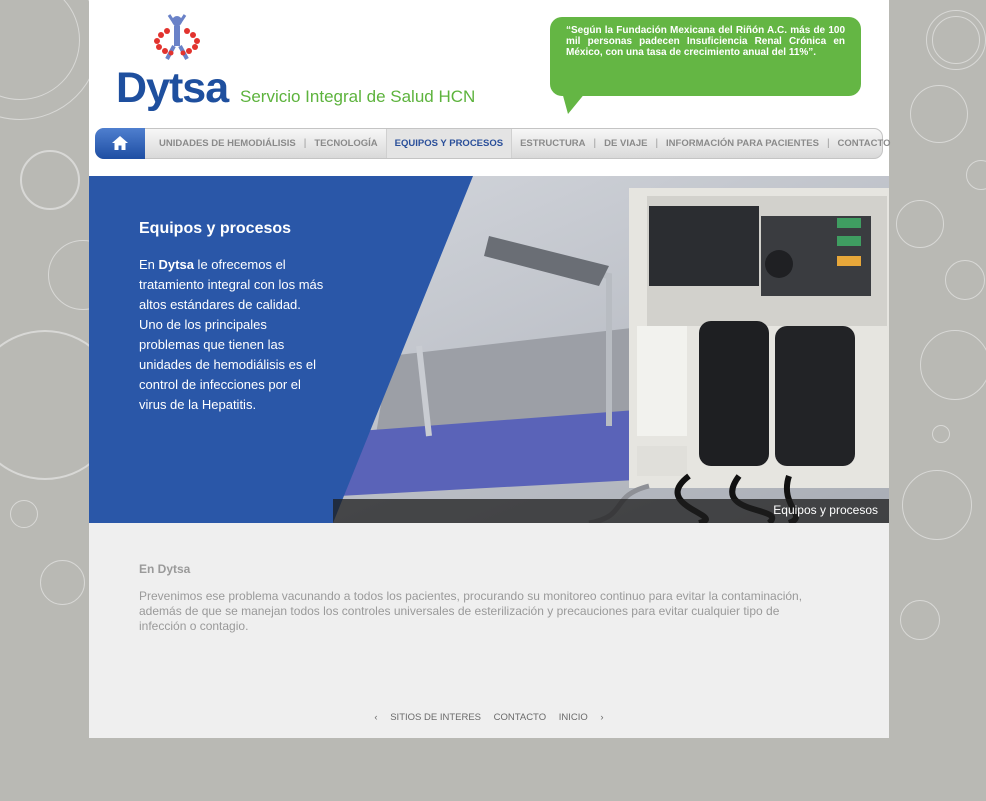 This screenshot has width=986, height=801. What do you see at coordinates (601, 717) in the screenshot?
I see `footer-next-arrow: ›` at bounding box center [601, 717].